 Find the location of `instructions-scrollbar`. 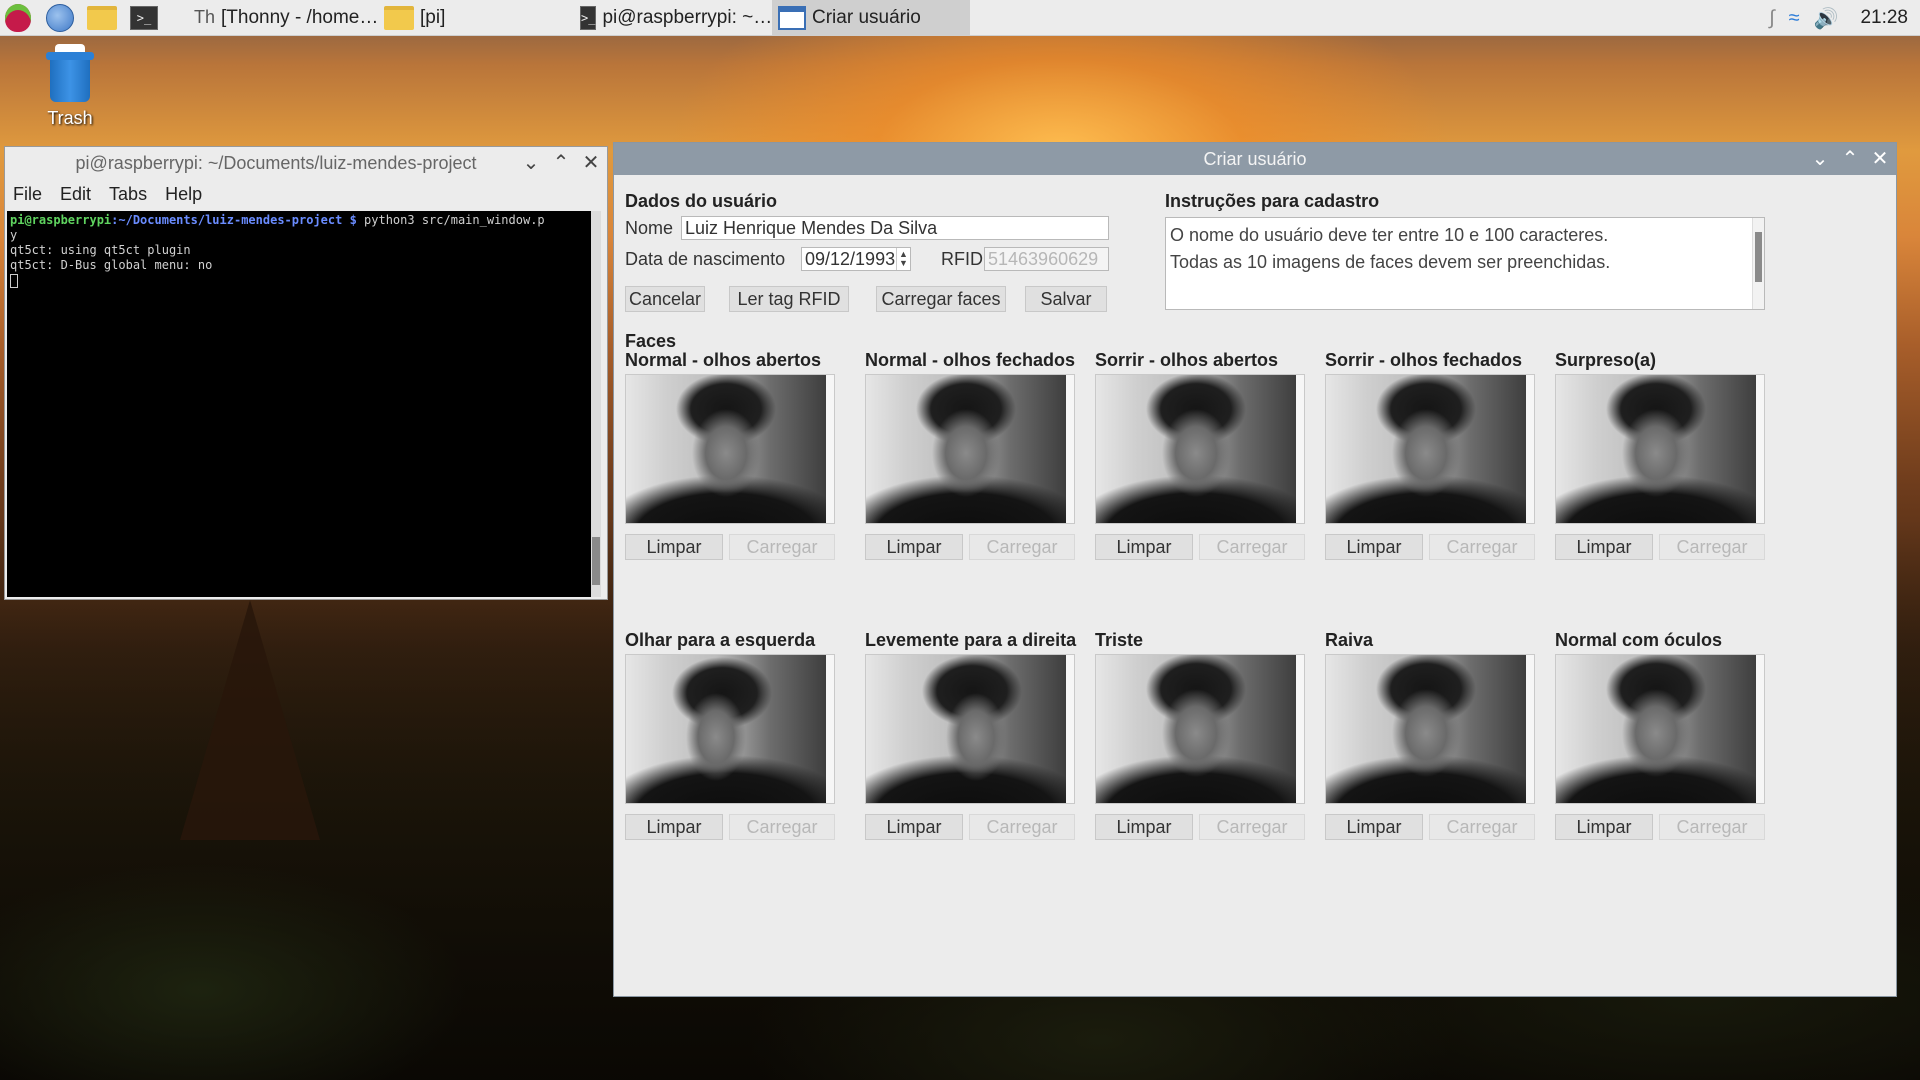

instructions-scrollbar is located at coordinates (1758, 263).